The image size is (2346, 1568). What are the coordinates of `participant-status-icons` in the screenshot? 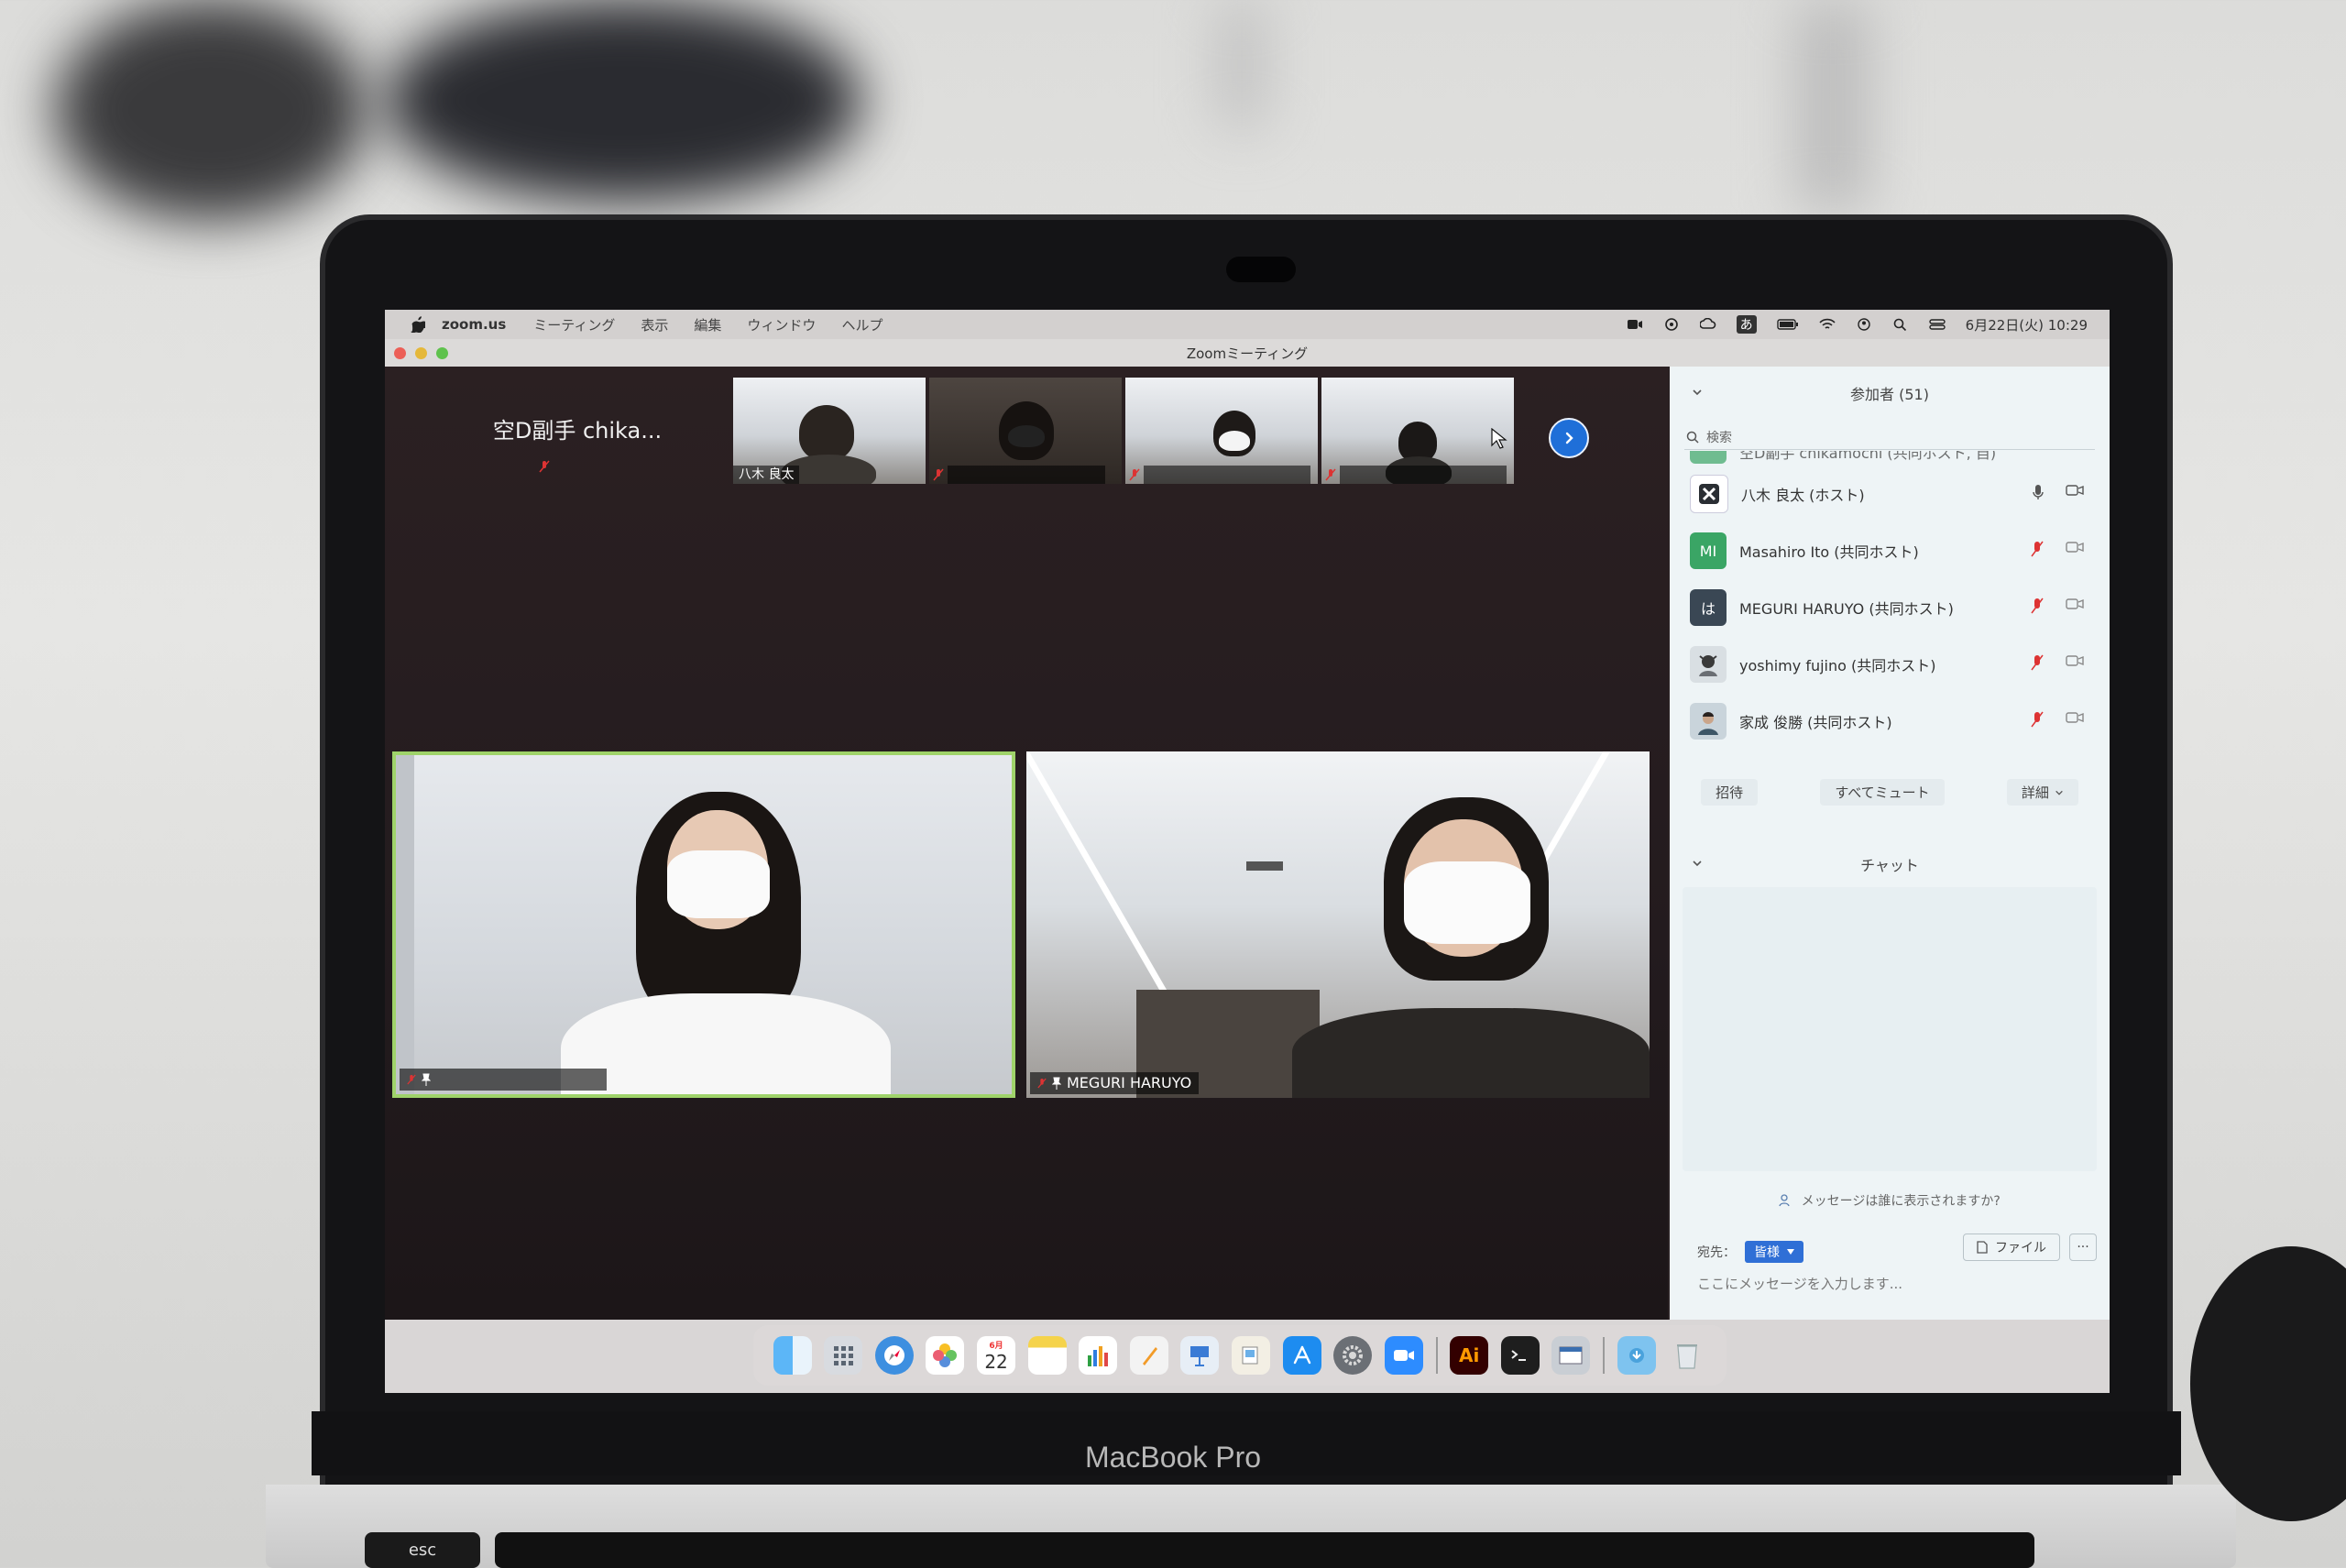 It's located at (2057, 606).